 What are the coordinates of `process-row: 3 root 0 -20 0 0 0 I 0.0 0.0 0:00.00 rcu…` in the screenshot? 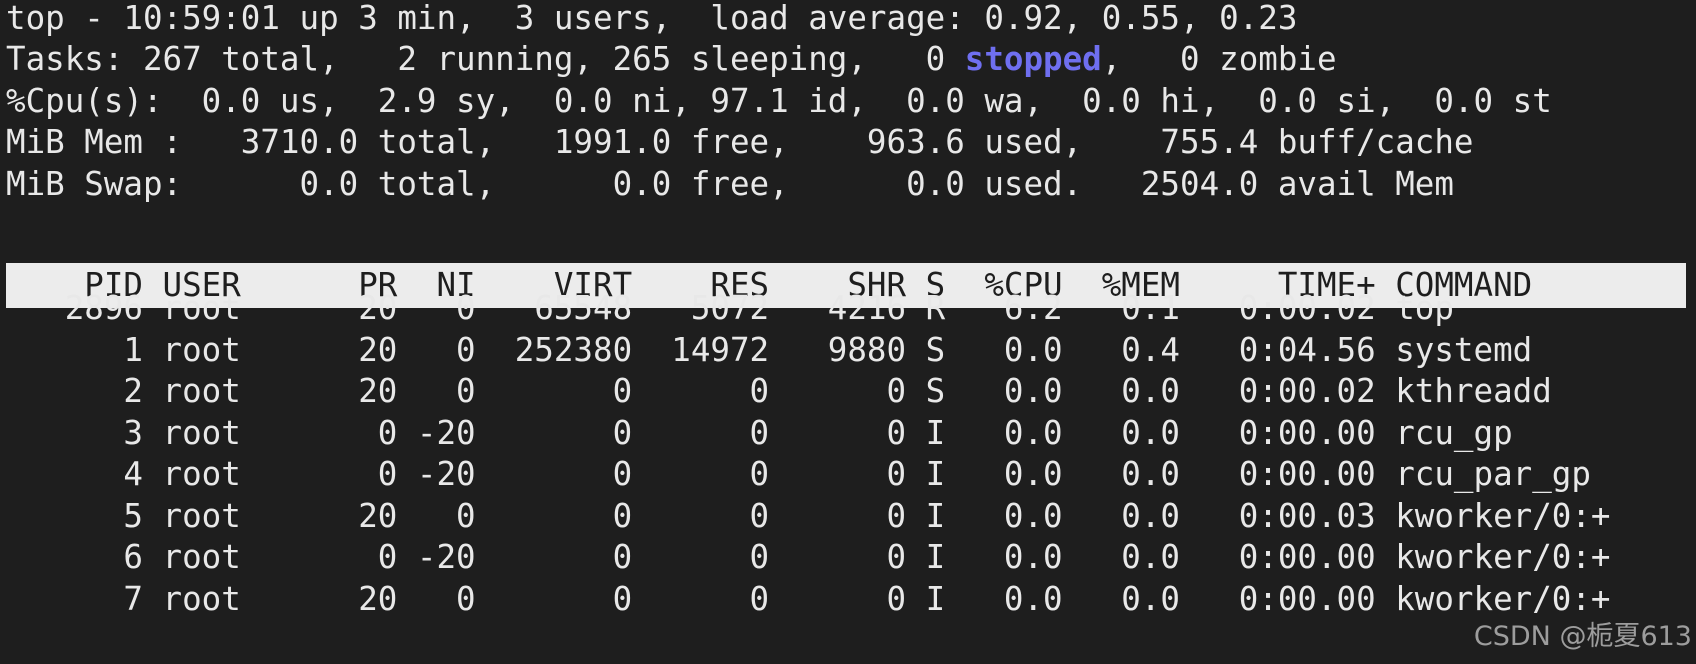 It's located at (759, 433).